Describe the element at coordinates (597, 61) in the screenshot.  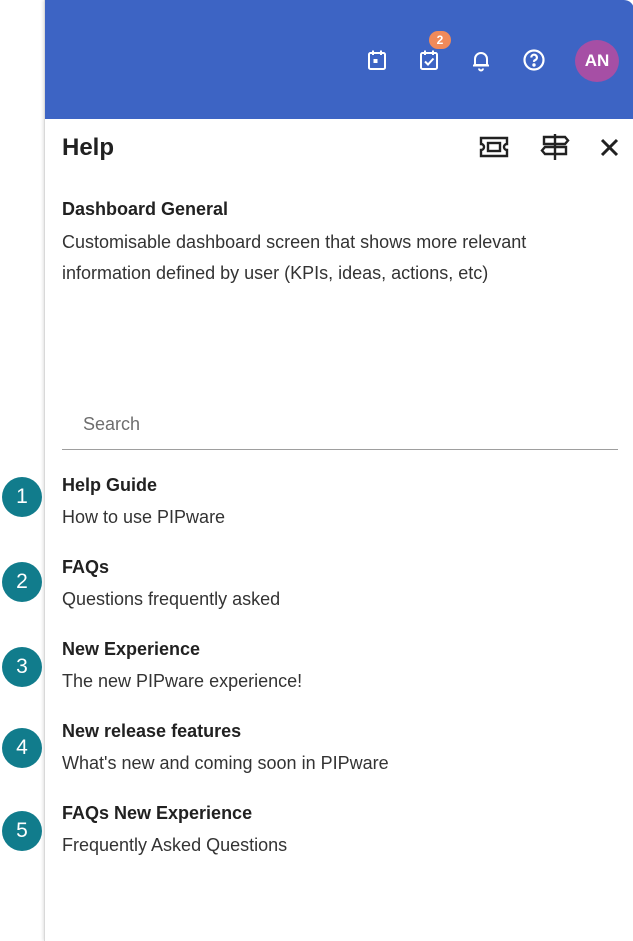
I see `user-avatar: AN` at that location.